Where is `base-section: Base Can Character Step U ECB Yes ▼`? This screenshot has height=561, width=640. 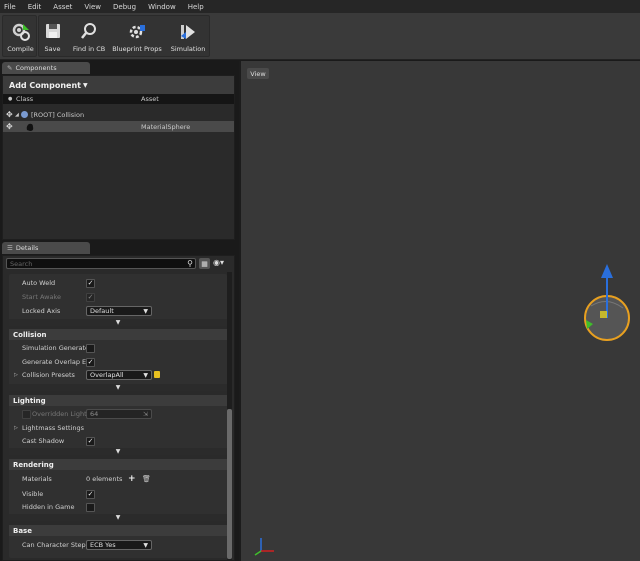 base-section: Base Can Character Step U ECB Yes ▼ is located at coordinates (118, 541).